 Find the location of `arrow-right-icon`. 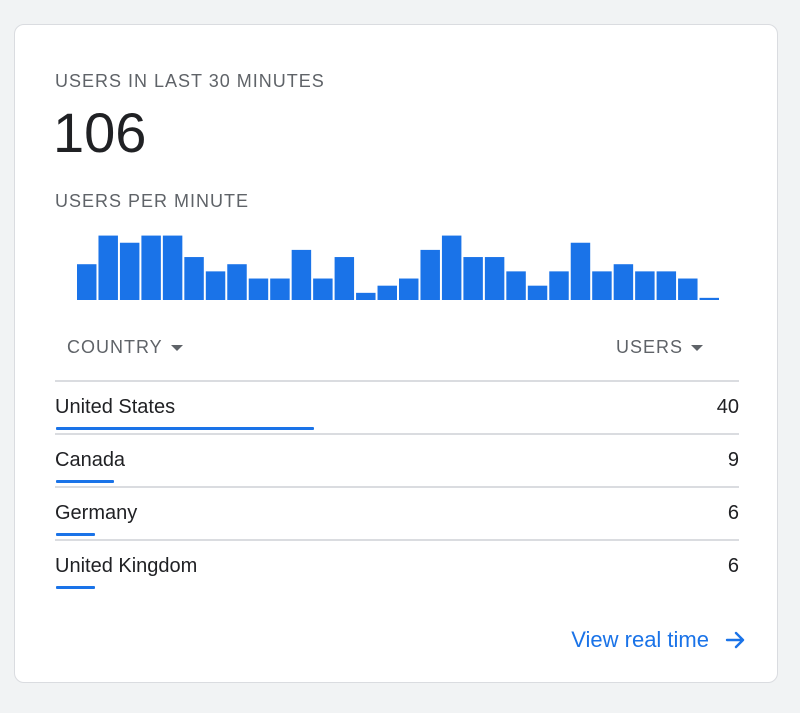

arrow-right-icon is located at coordinates (735, 640).